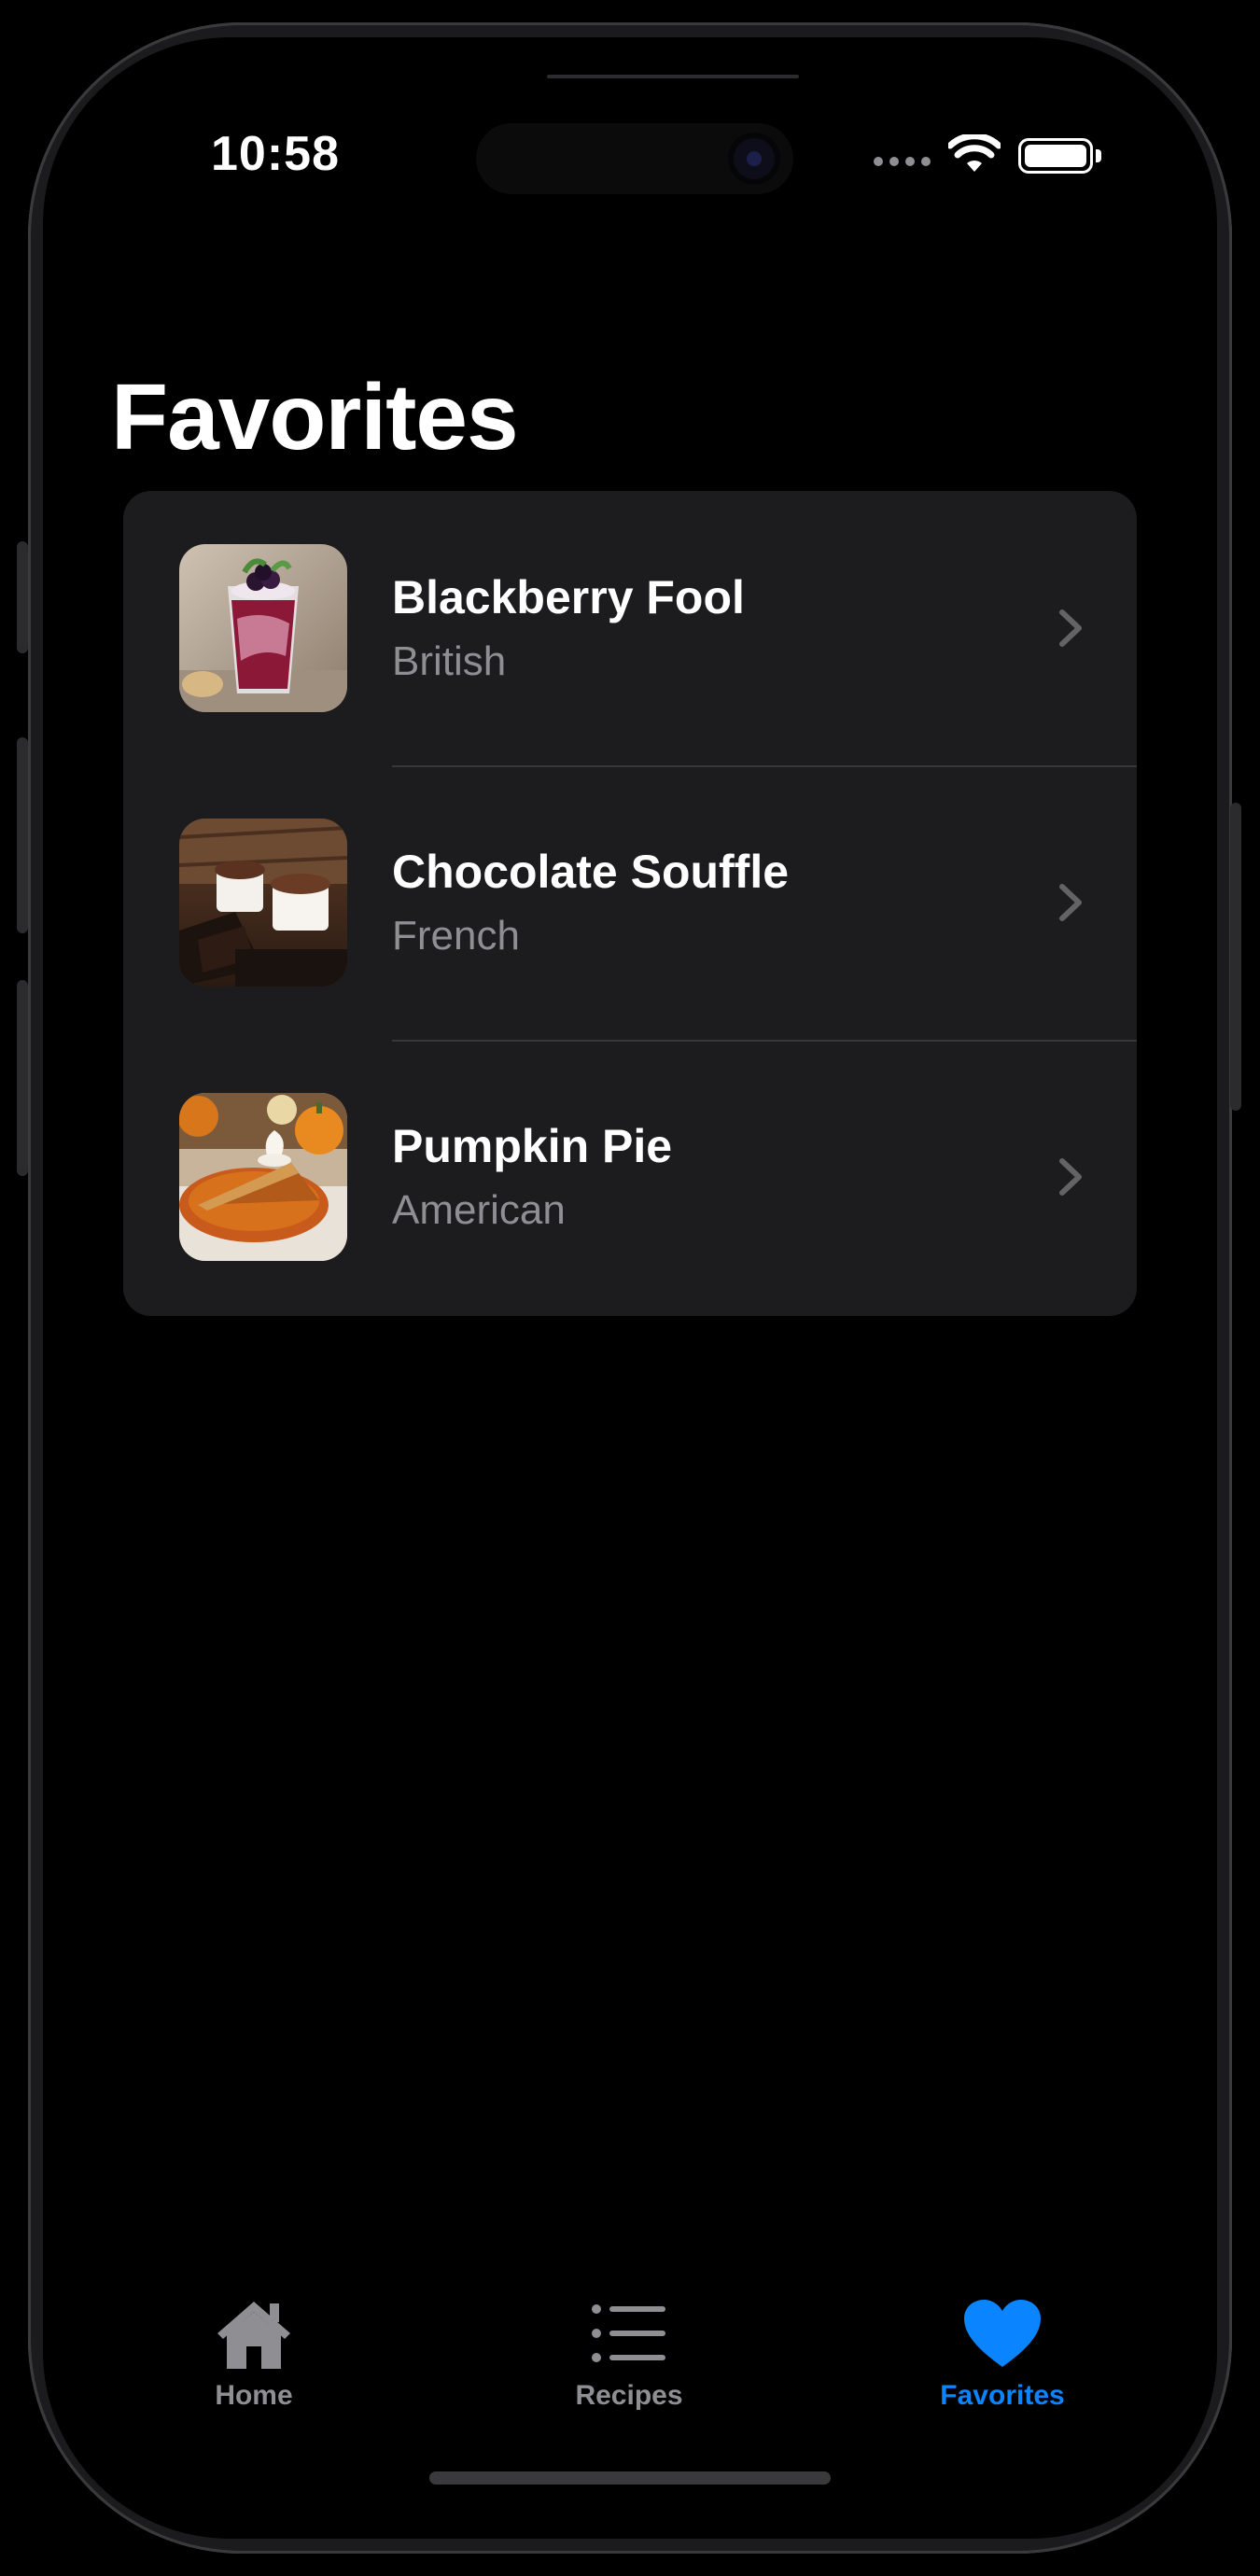 The height and width of the screenshot is (2576, 1260). I want to click on tab-recipes: Recipes, so click(629, 2366).